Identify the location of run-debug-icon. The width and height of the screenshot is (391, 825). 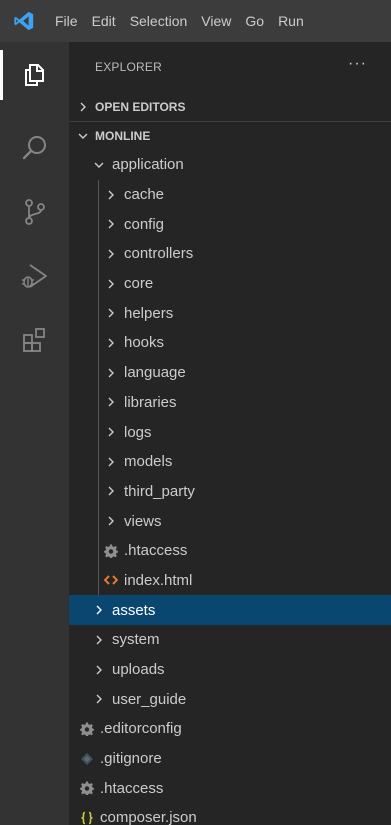
(34, 276).